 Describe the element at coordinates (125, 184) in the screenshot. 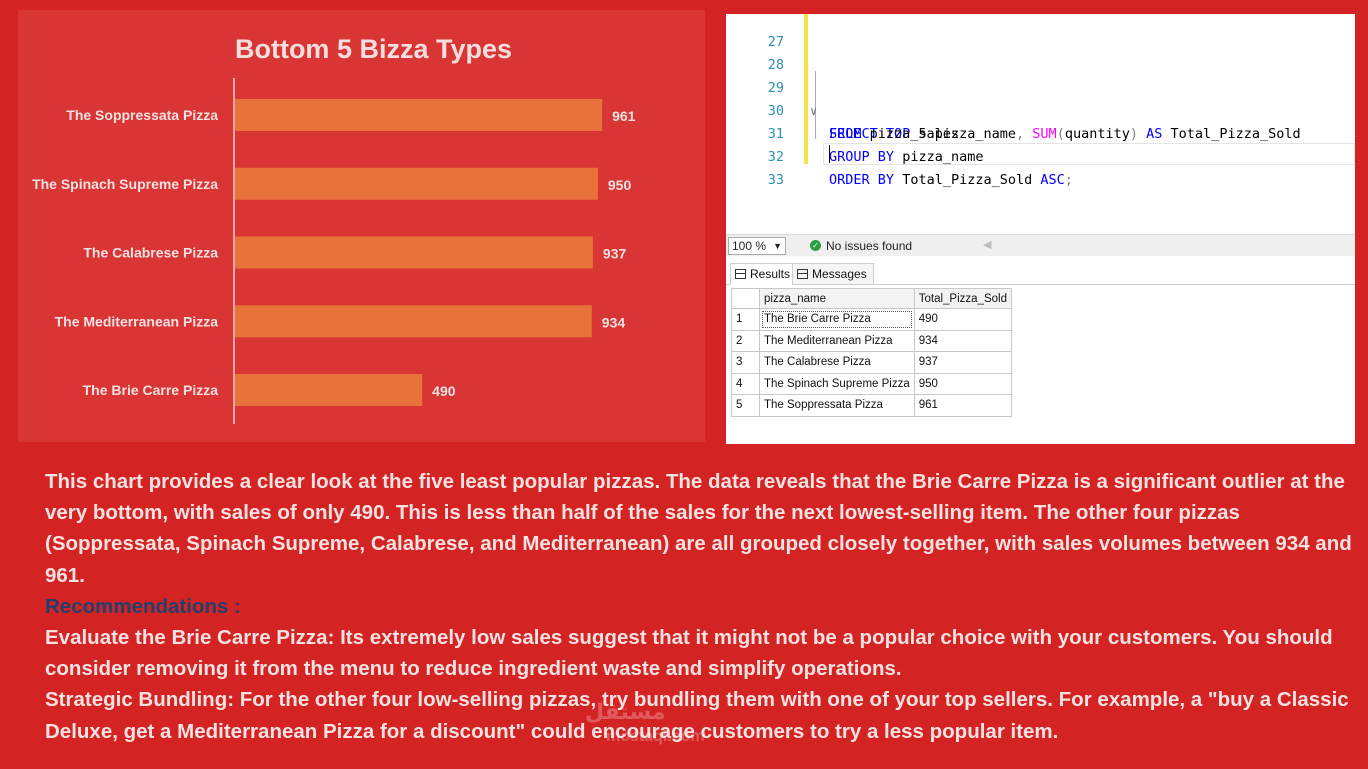

I see `category-label: The Spinach Supreme Pizza` at that location.